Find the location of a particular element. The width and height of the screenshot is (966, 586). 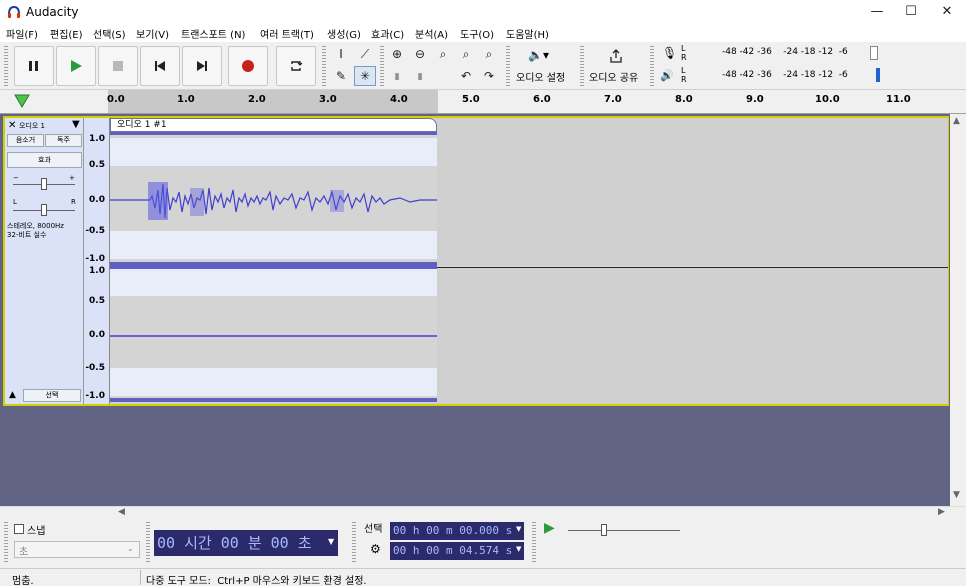

menu-help: 도움말(H) is located at coordinates (527, 33).